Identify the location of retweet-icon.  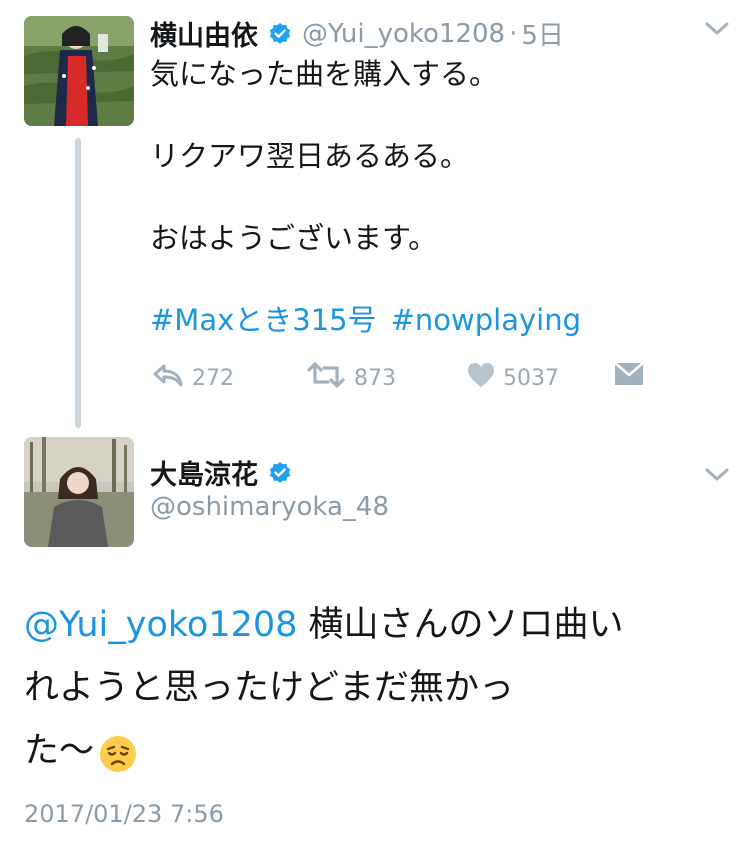
(326, 378).